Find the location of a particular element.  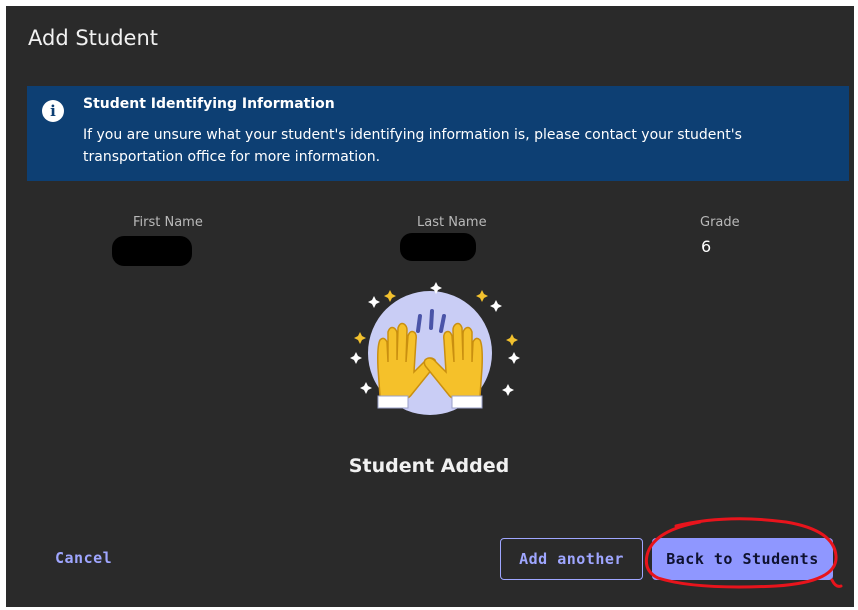

student-added-message: Student Added is located at coordinates (429, 466).